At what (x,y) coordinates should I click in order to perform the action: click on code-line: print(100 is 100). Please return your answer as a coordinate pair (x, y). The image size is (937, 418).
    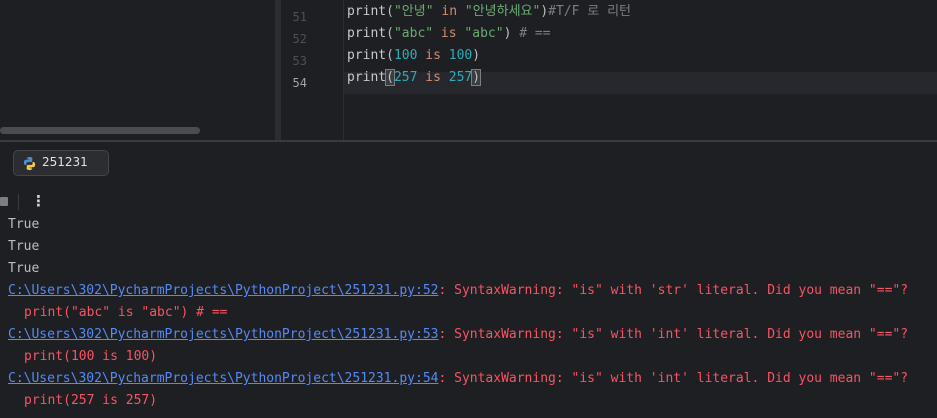
    Looking at the image, I should click on (413, 56).